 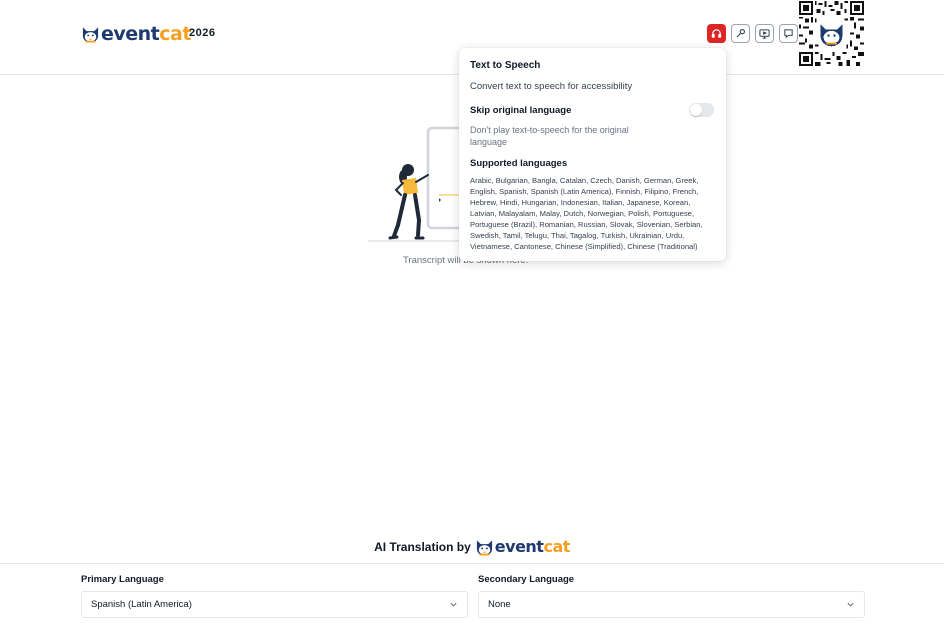 I want to click on event-year: 2026, so click(x=202, y=33).